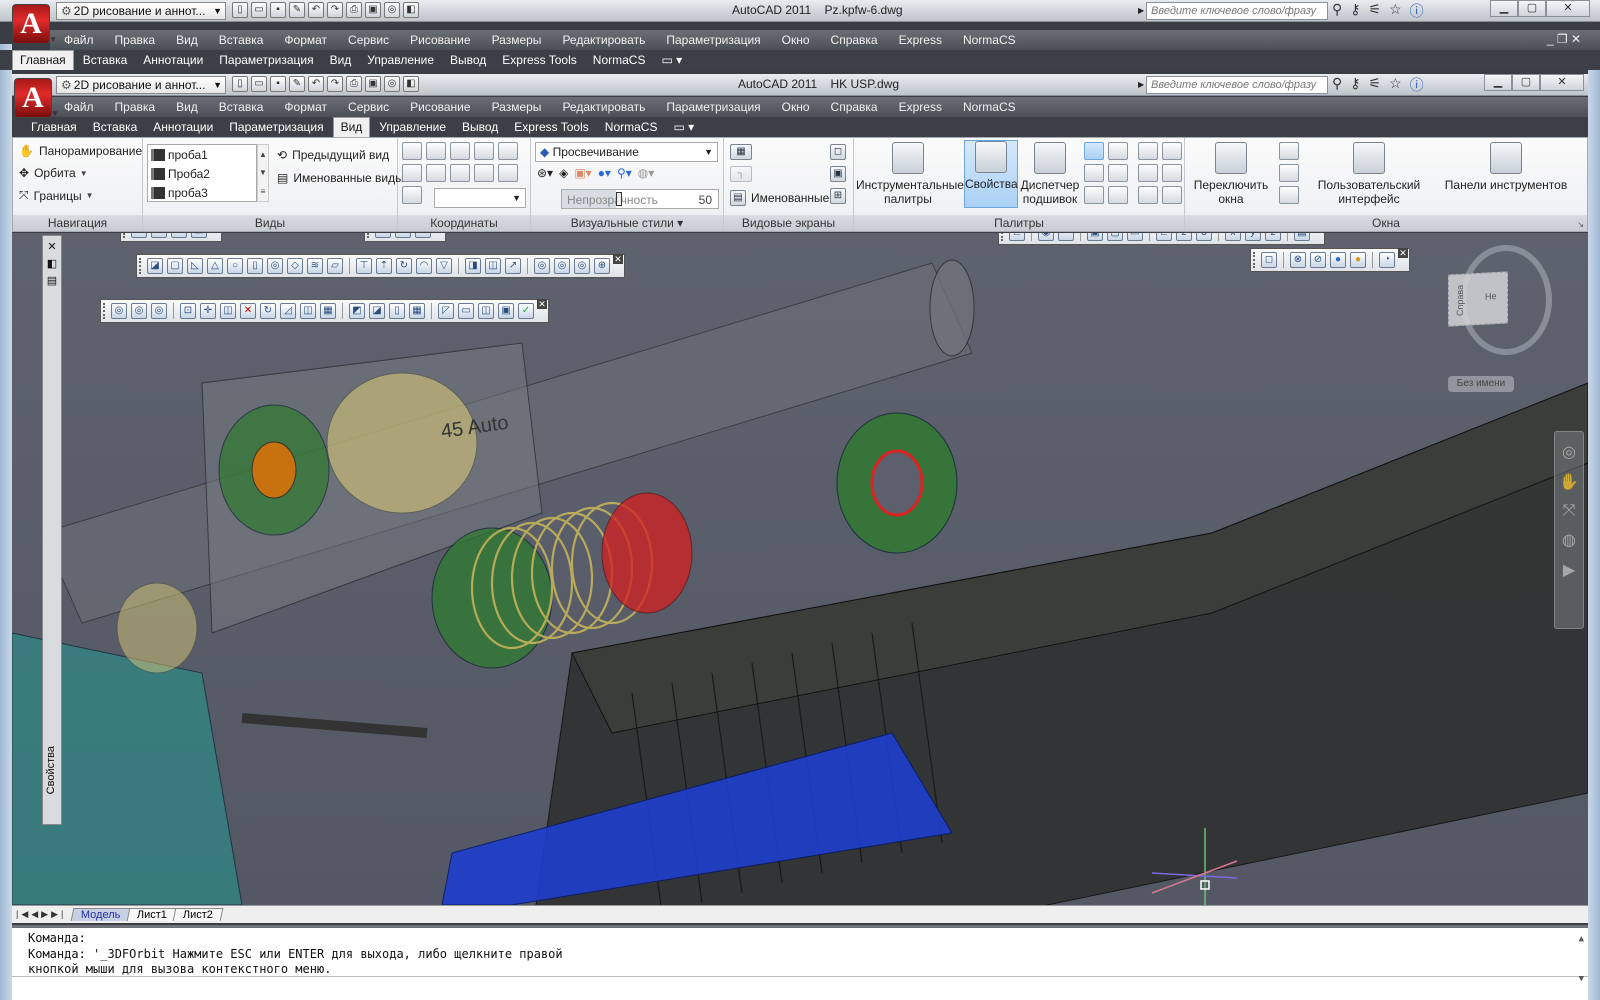 This screenshot has width=1600, height=1000. What do you see at coordinates (335, 10) in the screenshot?
I see `redo-icon: ↷` at bounding box center [335, 10].